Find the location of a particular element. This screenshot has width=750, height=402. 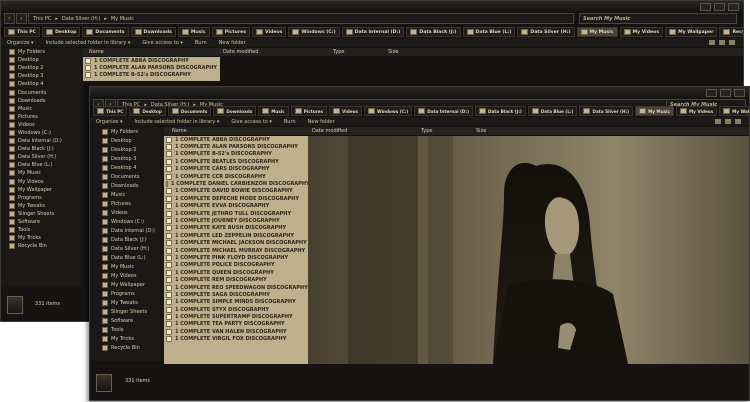

nav-item-desktop: Desktop is located at coordinates (46, 60).